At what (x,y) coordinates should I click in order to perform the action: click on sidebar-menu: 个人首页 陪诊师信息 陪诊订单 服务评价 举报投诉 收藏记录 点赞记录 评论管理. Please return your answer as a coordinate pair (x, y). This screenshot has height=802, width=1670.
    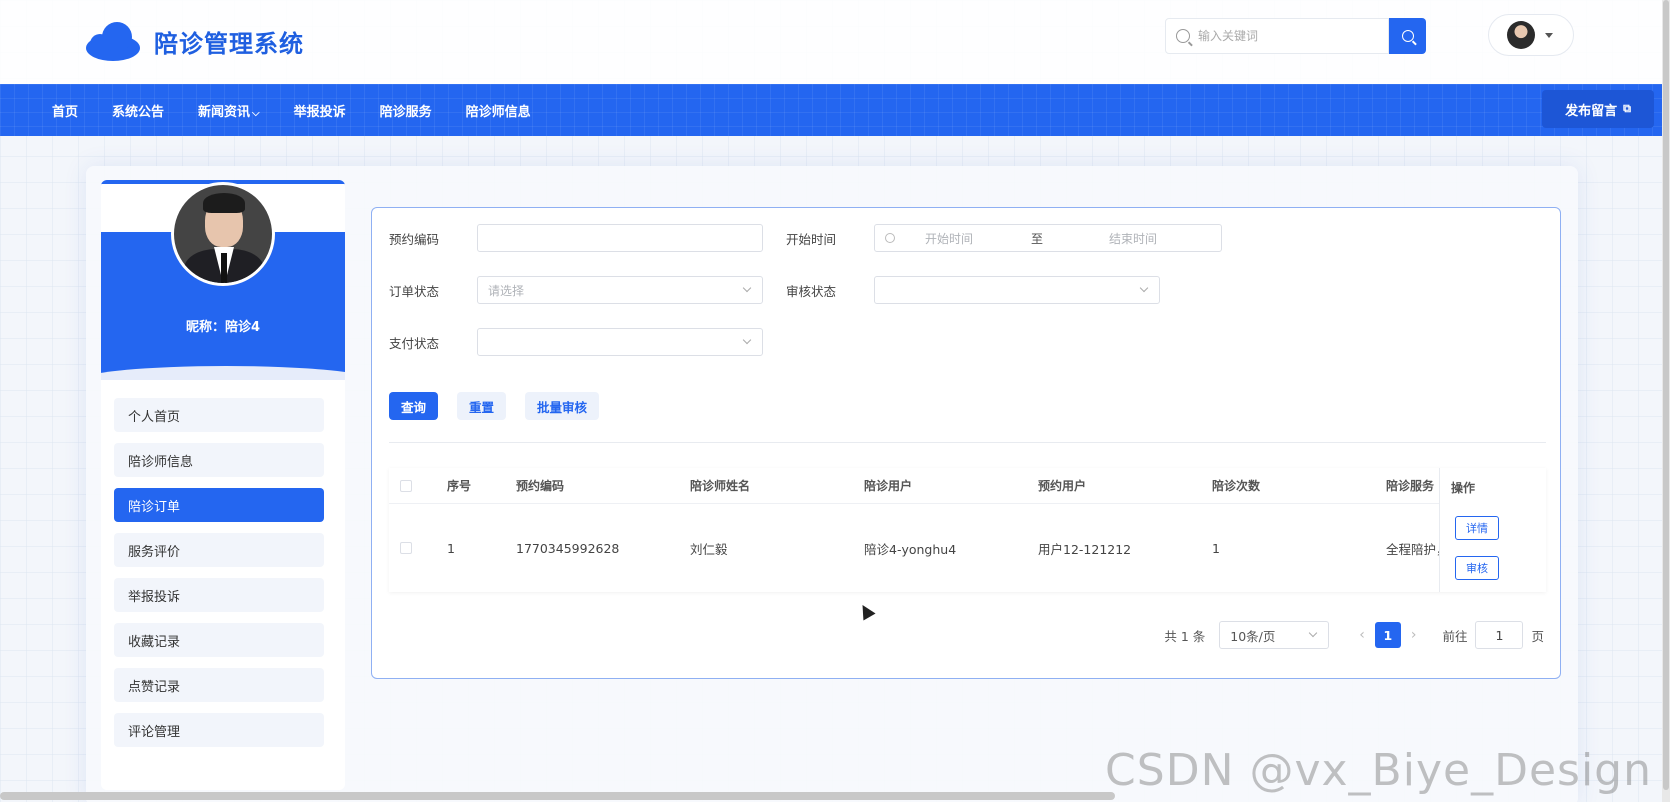
    Looking at the image, I should click on (219, 578).